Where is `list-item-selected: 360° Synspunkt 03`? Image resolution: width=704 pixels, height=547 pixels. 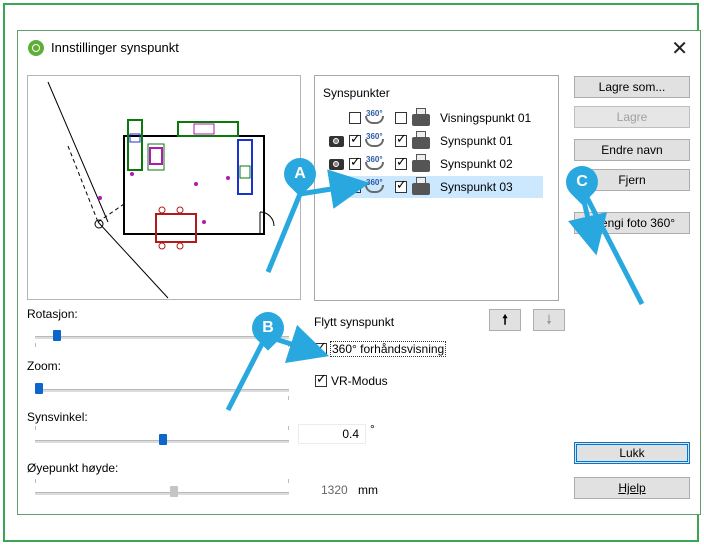 list-item-selected: 360° Synspunkt 03 is located at coordinates (445, 187).